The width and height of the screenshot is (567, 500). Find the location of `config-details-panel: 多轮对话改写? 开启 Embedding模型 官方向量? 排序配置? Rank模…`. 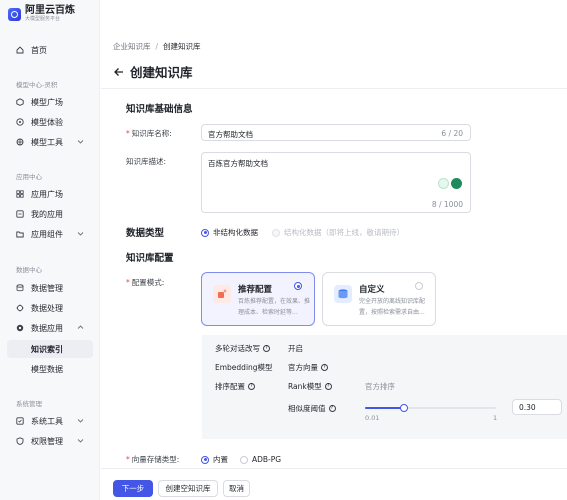

config-details-panel: 多轮对话改写? 开启 Embedding模型 官方向量? 排序配置? Rank模… is located at coordinates (384, 387).